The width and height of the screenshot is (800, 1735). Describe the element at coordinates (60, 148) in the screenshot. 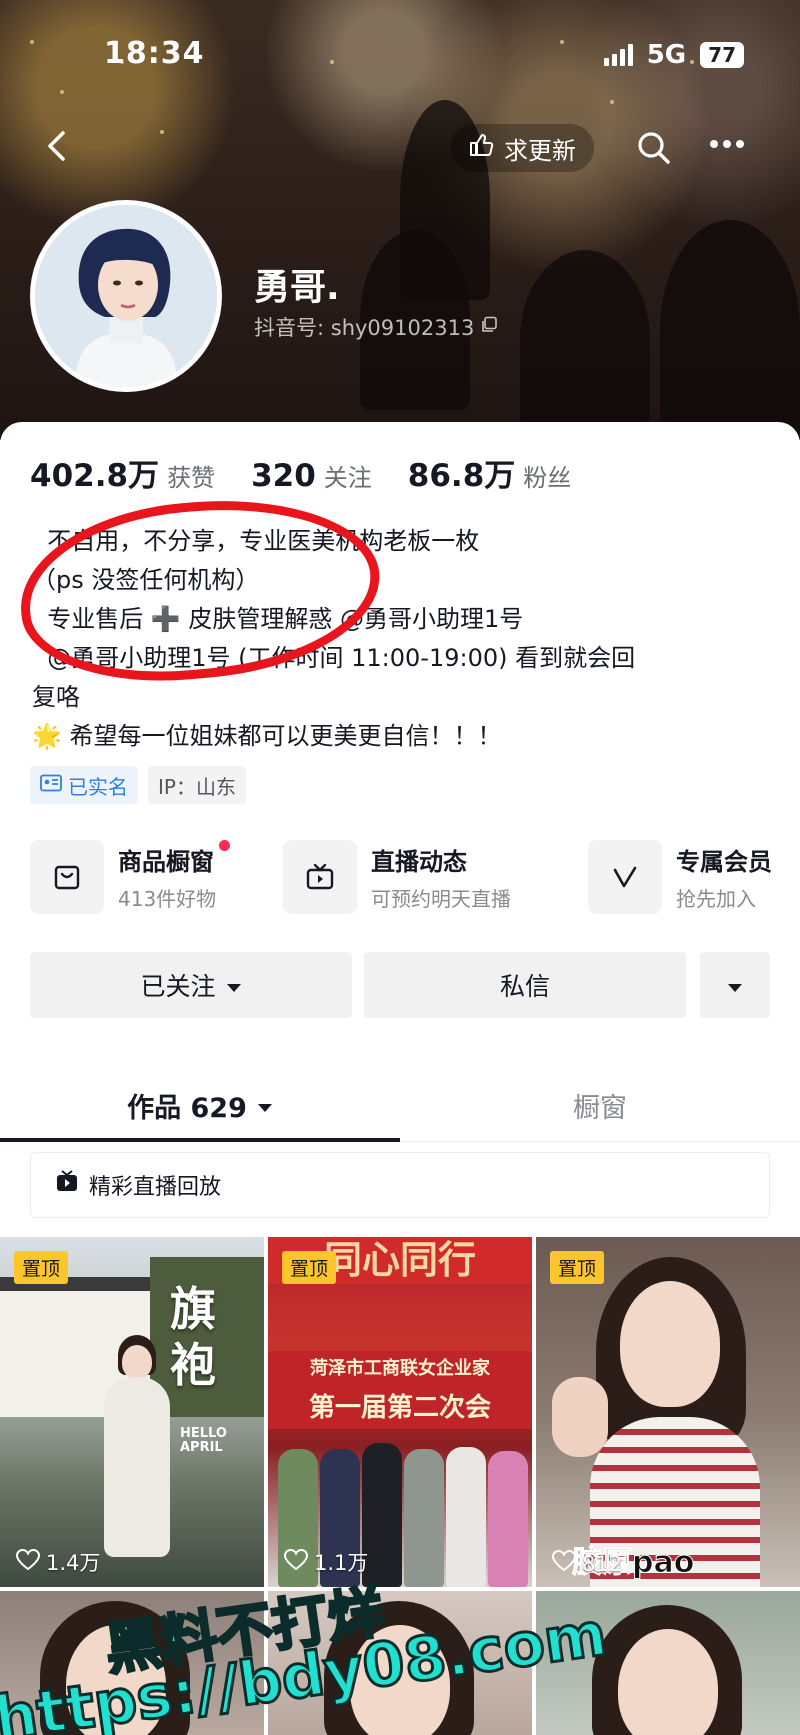

I see `back-icon` at that location.